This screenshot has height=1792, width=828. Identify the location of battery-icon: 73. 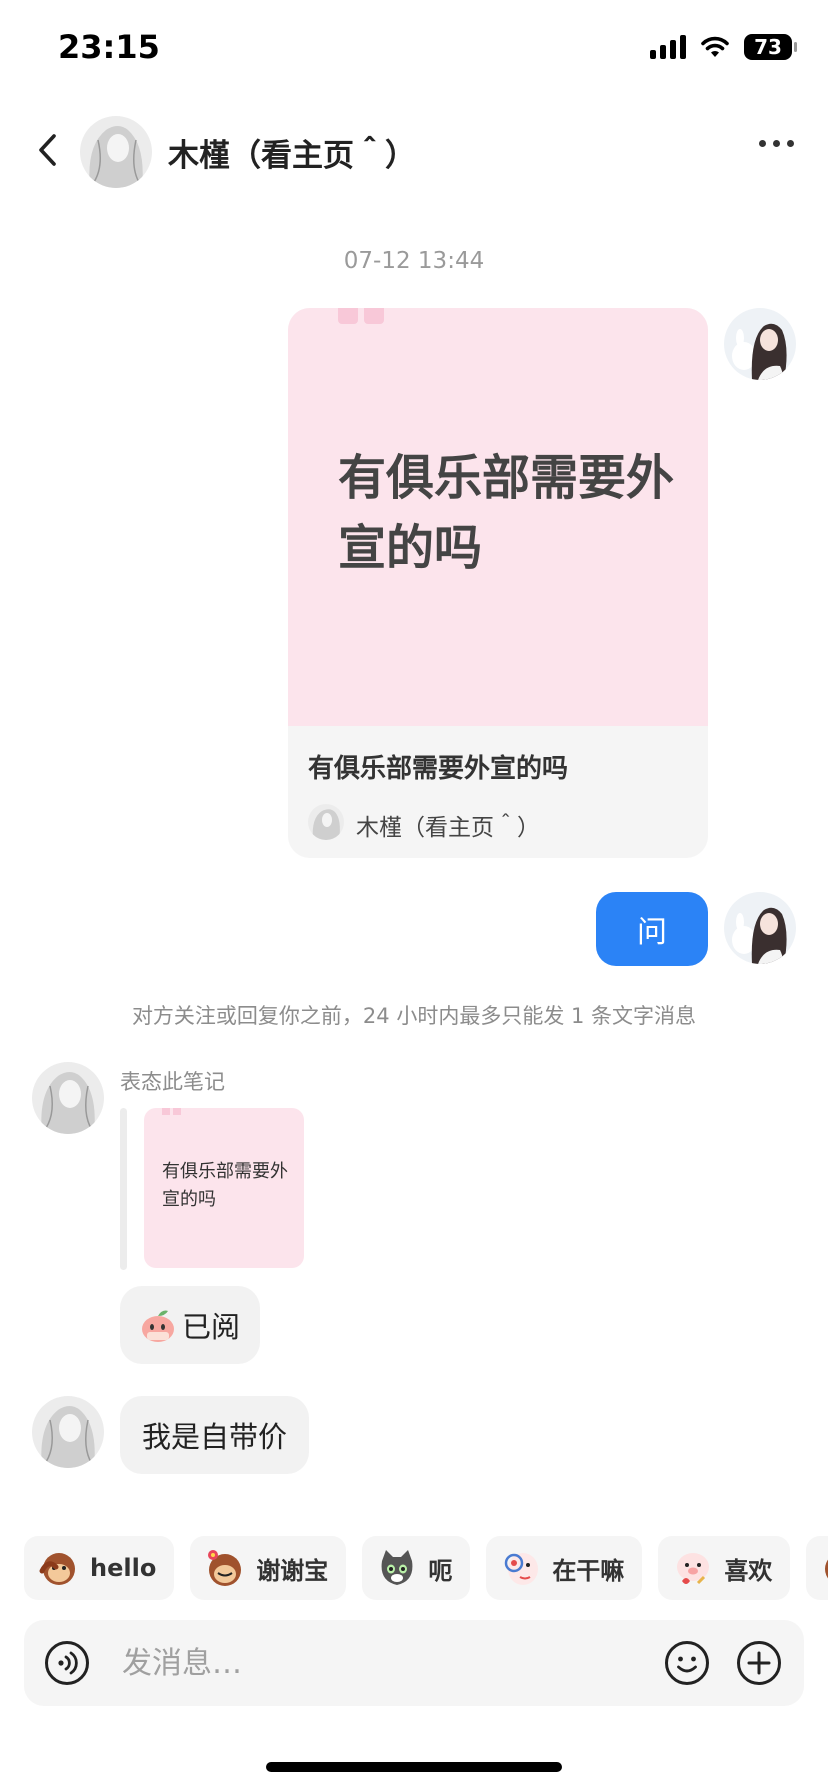
(770, 47).